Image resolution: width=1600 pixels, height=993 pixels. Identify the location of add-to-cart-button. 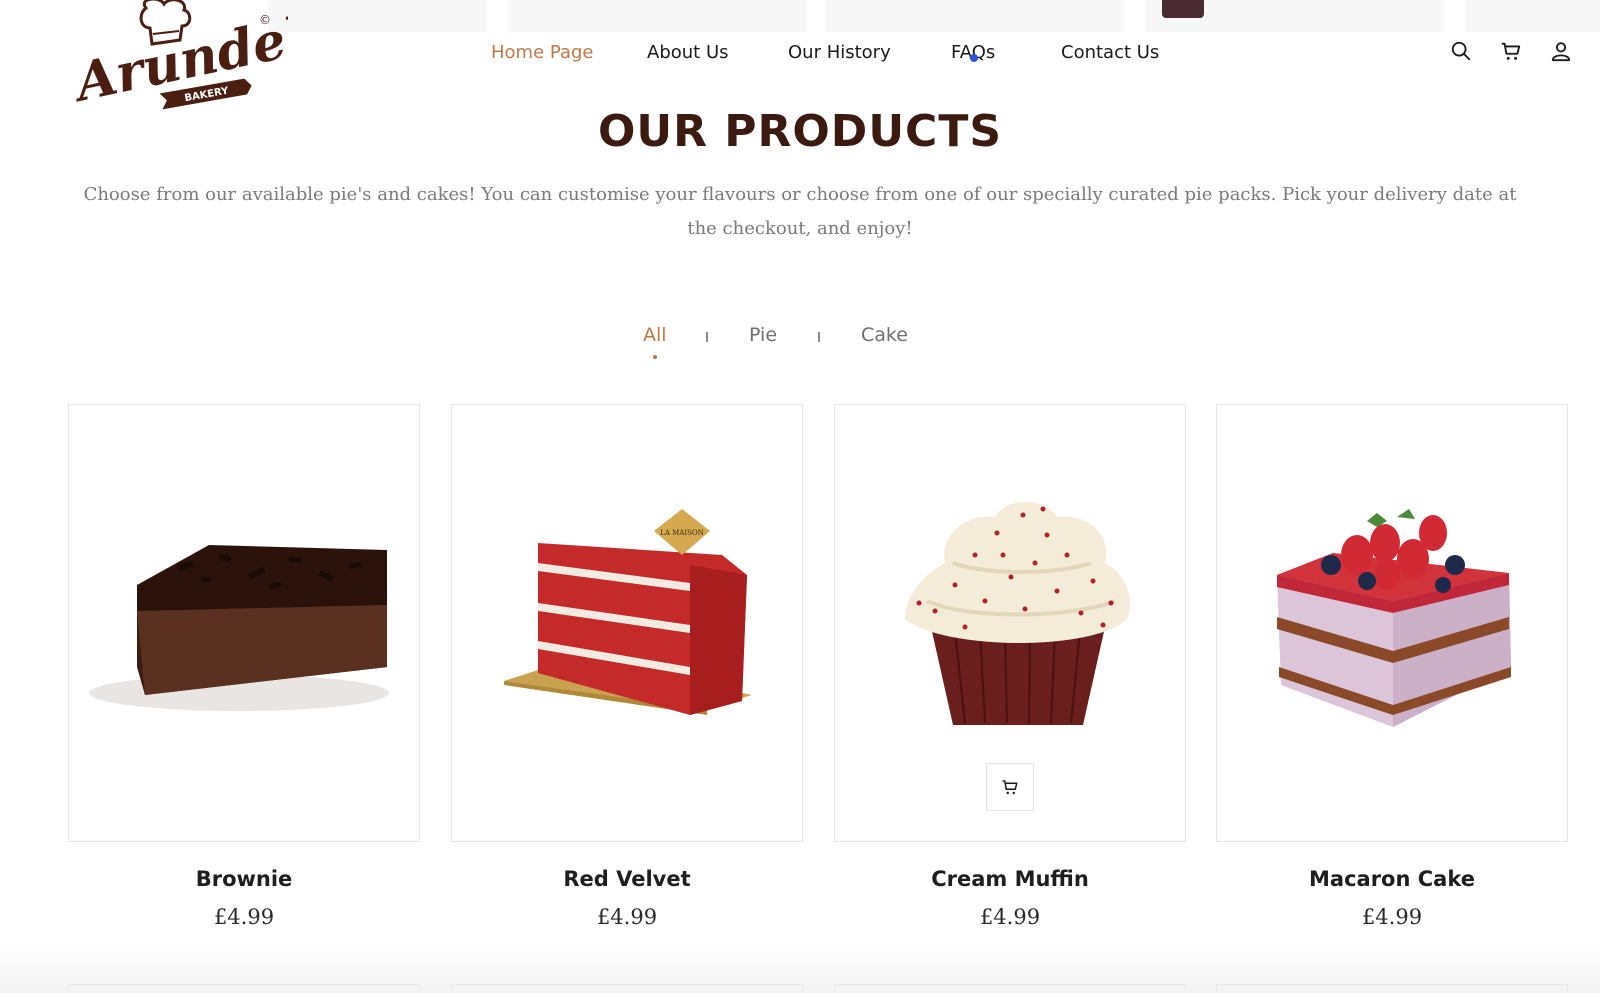
(1010, 787).